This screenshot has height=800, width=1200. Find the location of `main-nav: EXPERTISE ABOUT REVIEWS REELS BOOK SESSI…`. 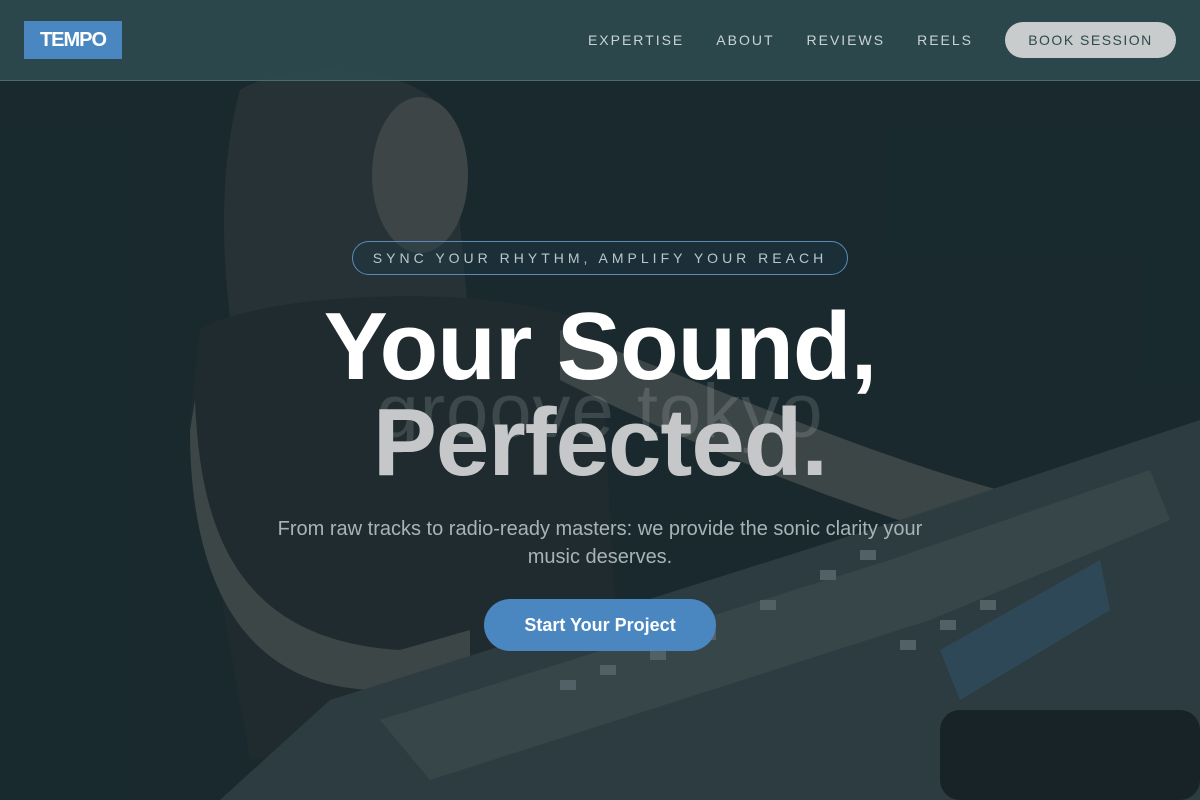

main-nav: EXPERTISE ABOUT REVIEWS REELS BOOK SESSI… is located at coordinates (882, 40).